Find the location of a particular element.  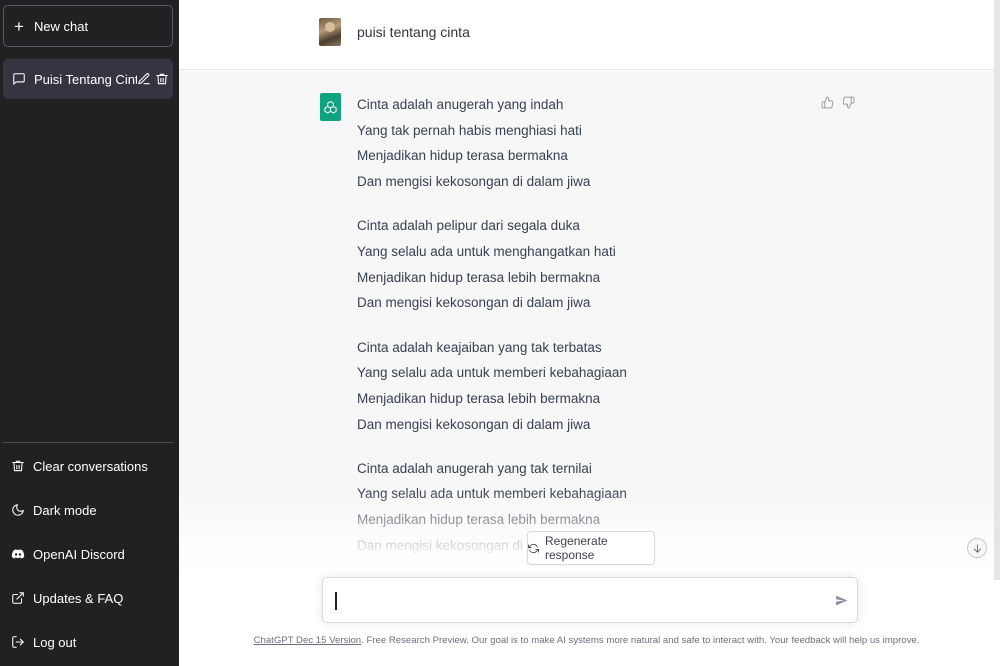

conversation-title: Puisi Tentang Cinta is located at coordinates (85, 79).